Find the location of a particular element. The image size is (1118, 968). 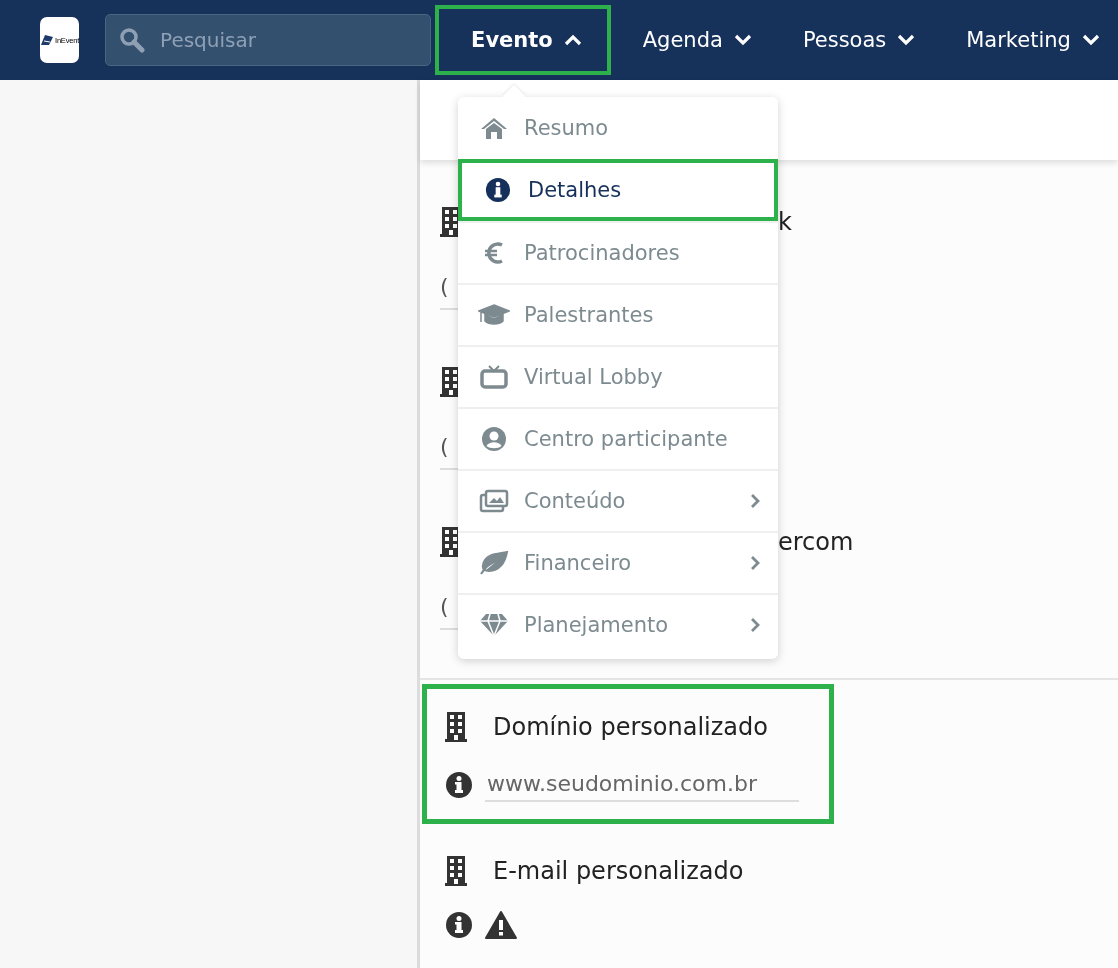

graduation-cap-icon is located at coordinates (494, 315).